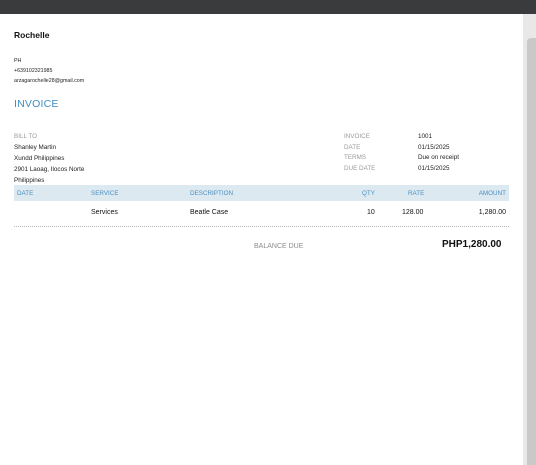 The image size is (536, 465). What do you see at coordinates (49, 169) in the screenshot?
I see `bill-to-address: 2901 Laoag, Ilocos Norte` at bounding box center [49, 169].